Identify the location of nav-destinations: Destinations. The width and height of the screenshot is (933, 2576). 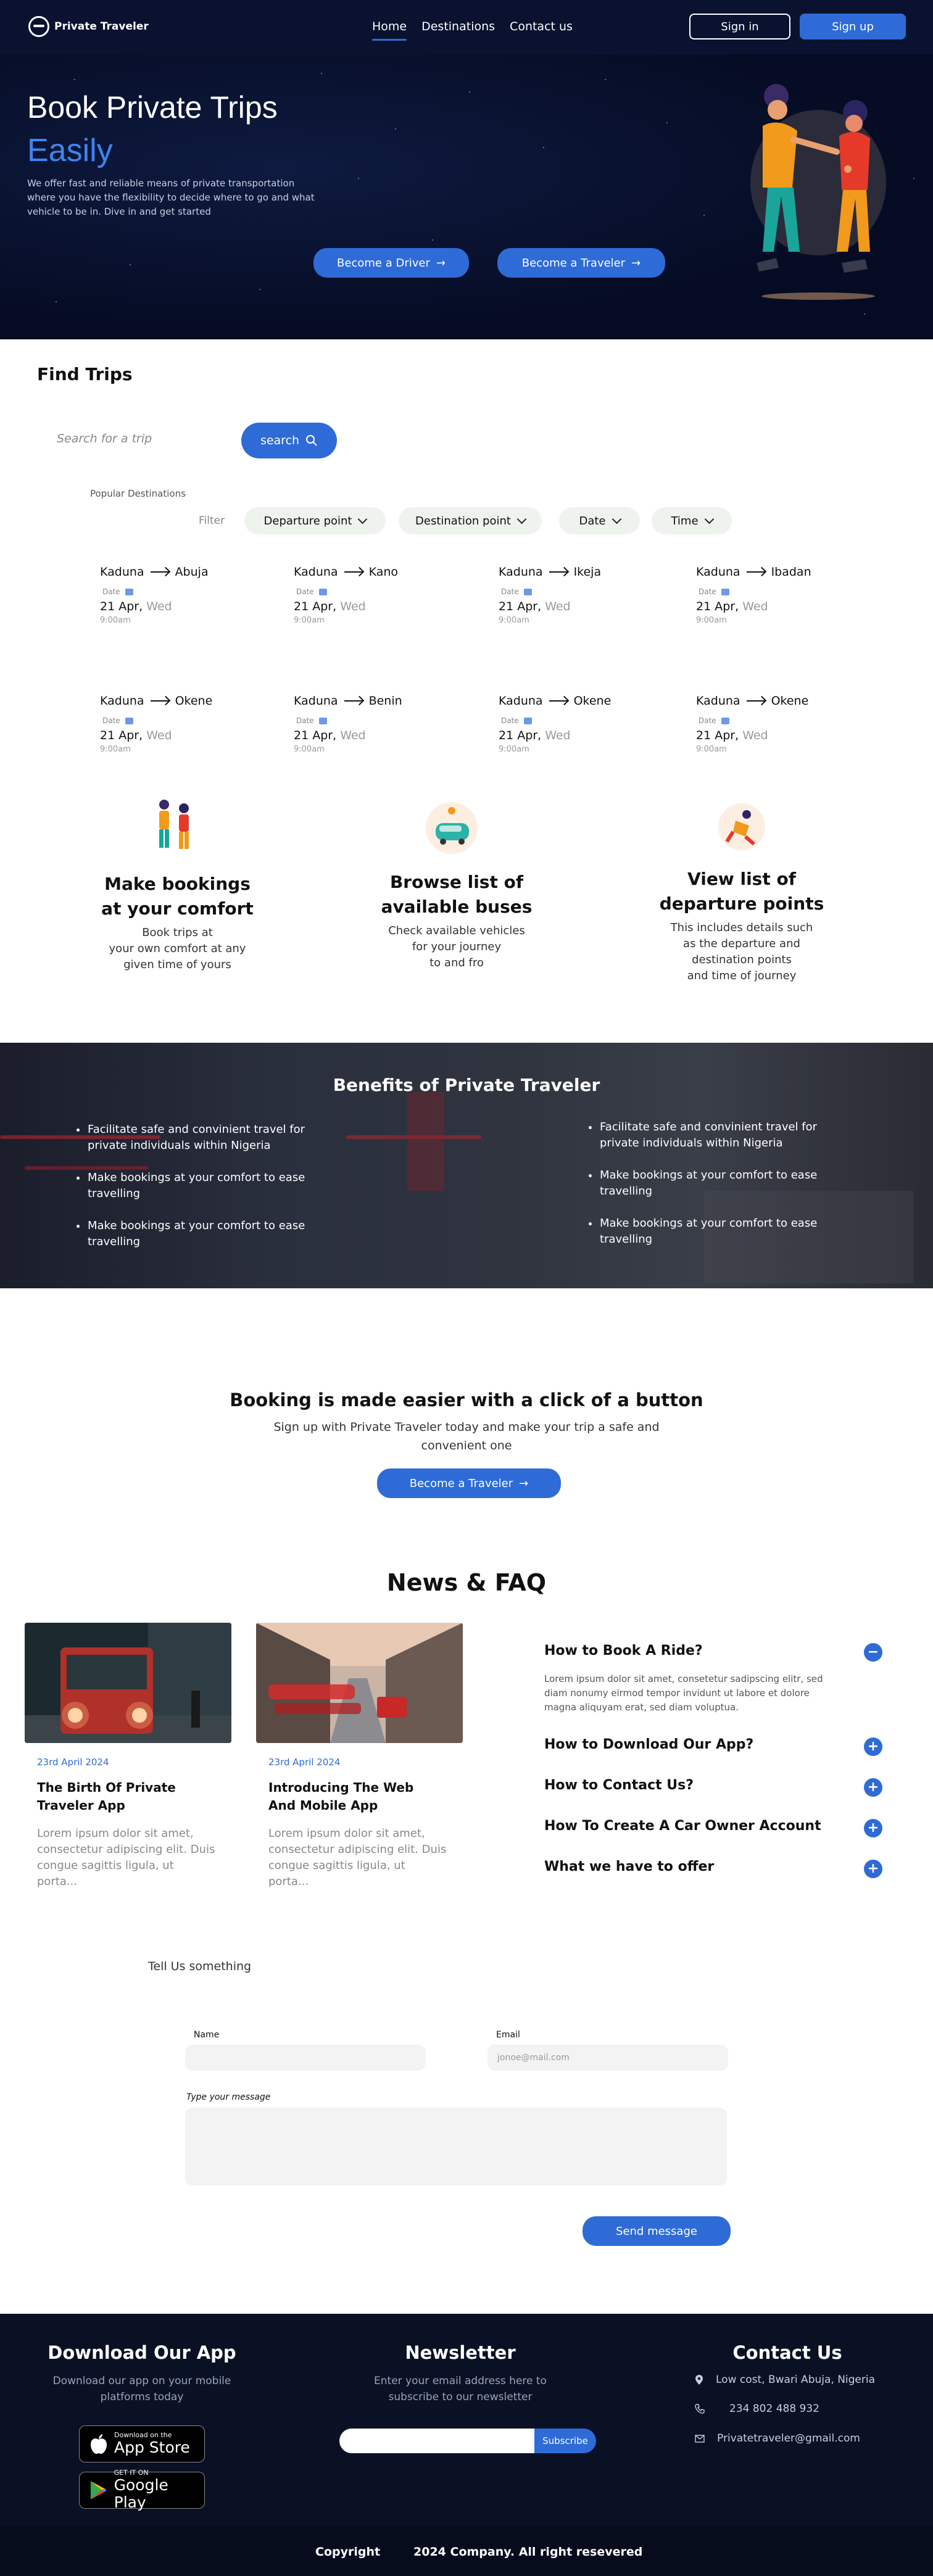
(458, 26).